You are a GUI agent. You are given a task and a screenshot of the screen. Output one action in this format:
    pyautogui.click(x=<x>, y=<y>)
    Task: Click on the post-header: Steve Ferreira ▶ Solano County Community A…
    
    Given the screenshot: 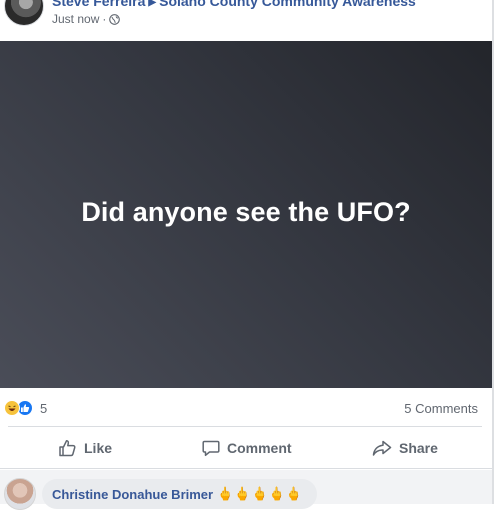 What is the action you would take?
    pyautogui.click(x=246, y=20)
    